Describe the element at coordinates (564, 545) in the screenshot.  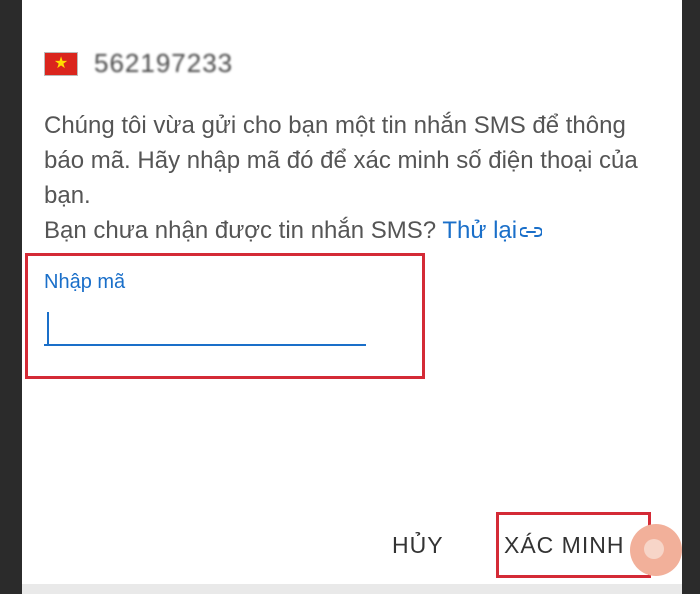
I see `verify-button: XÁC MINH` at that location.